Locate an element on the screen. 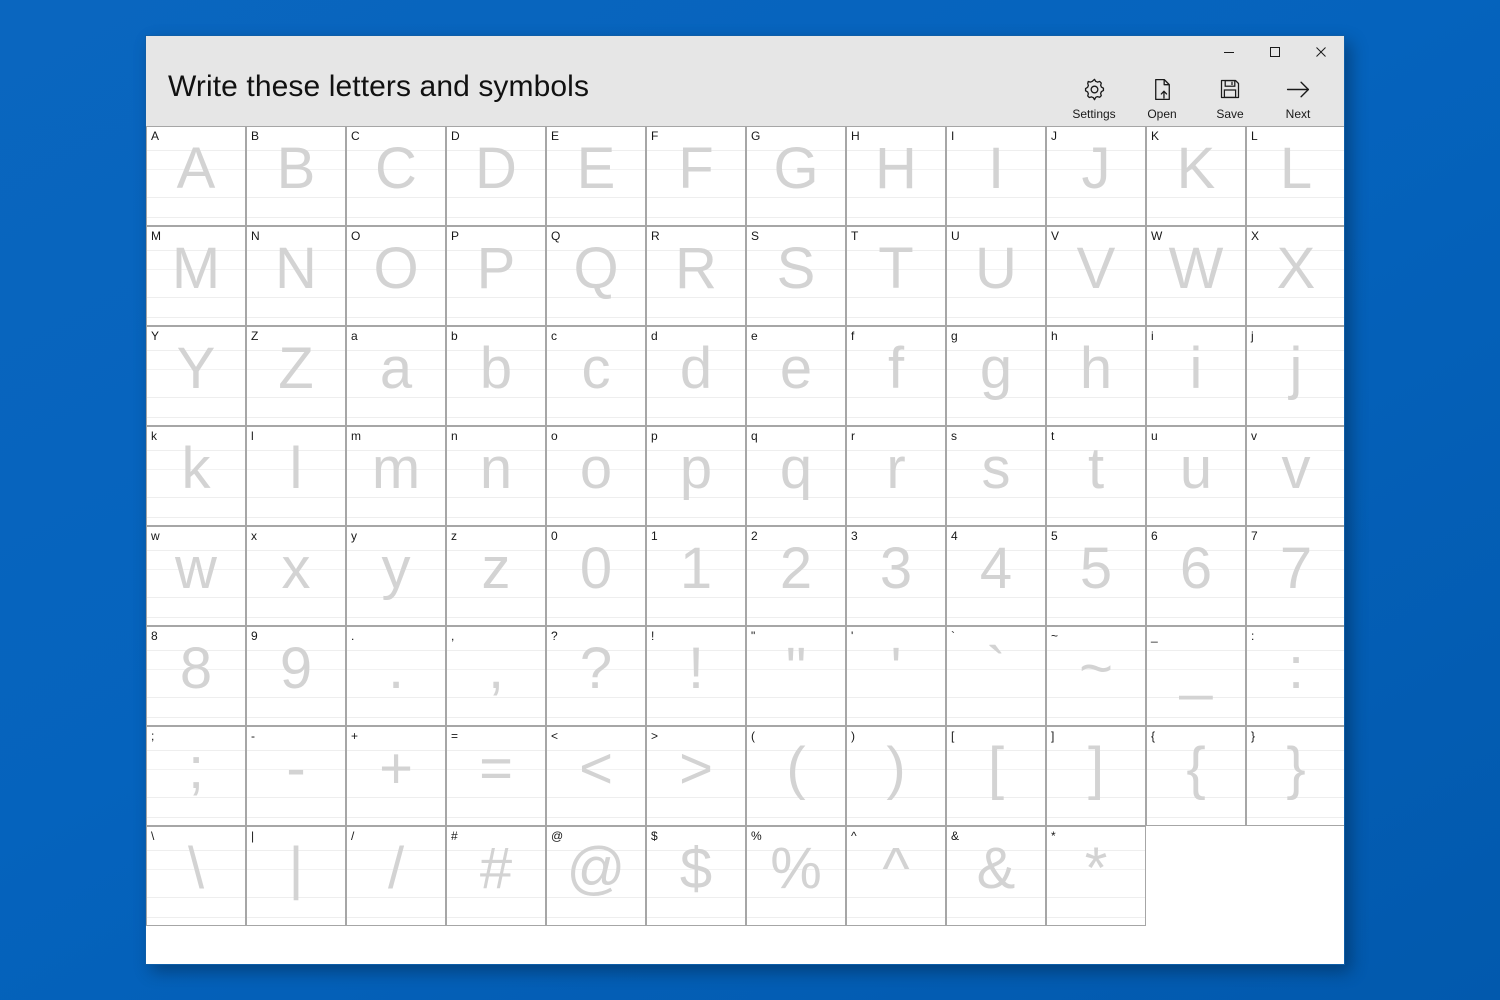 The image size is (1500, 1000). practice-cell: rr is located at coordinates (896, 476).